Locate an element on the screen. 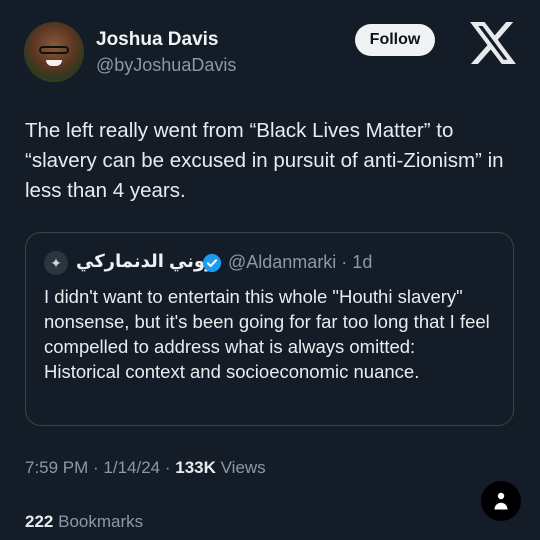 This screenshot has height=540, width=540. views-count: 133K is located at coordinates (195, 467).